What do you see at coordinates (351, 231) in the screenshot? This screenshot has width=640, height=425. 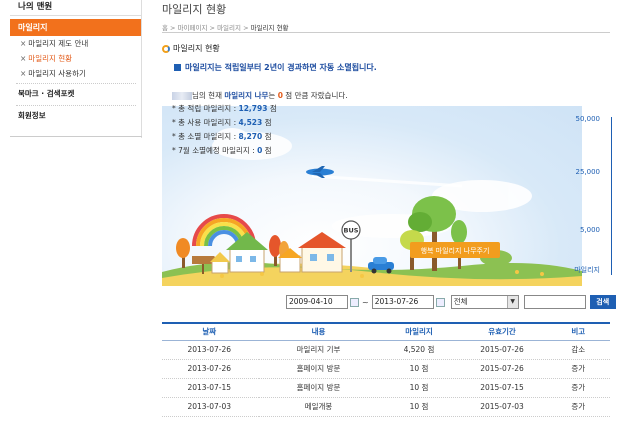 I see `bus-sign-text: BUS` at bounding box center [351, 231].